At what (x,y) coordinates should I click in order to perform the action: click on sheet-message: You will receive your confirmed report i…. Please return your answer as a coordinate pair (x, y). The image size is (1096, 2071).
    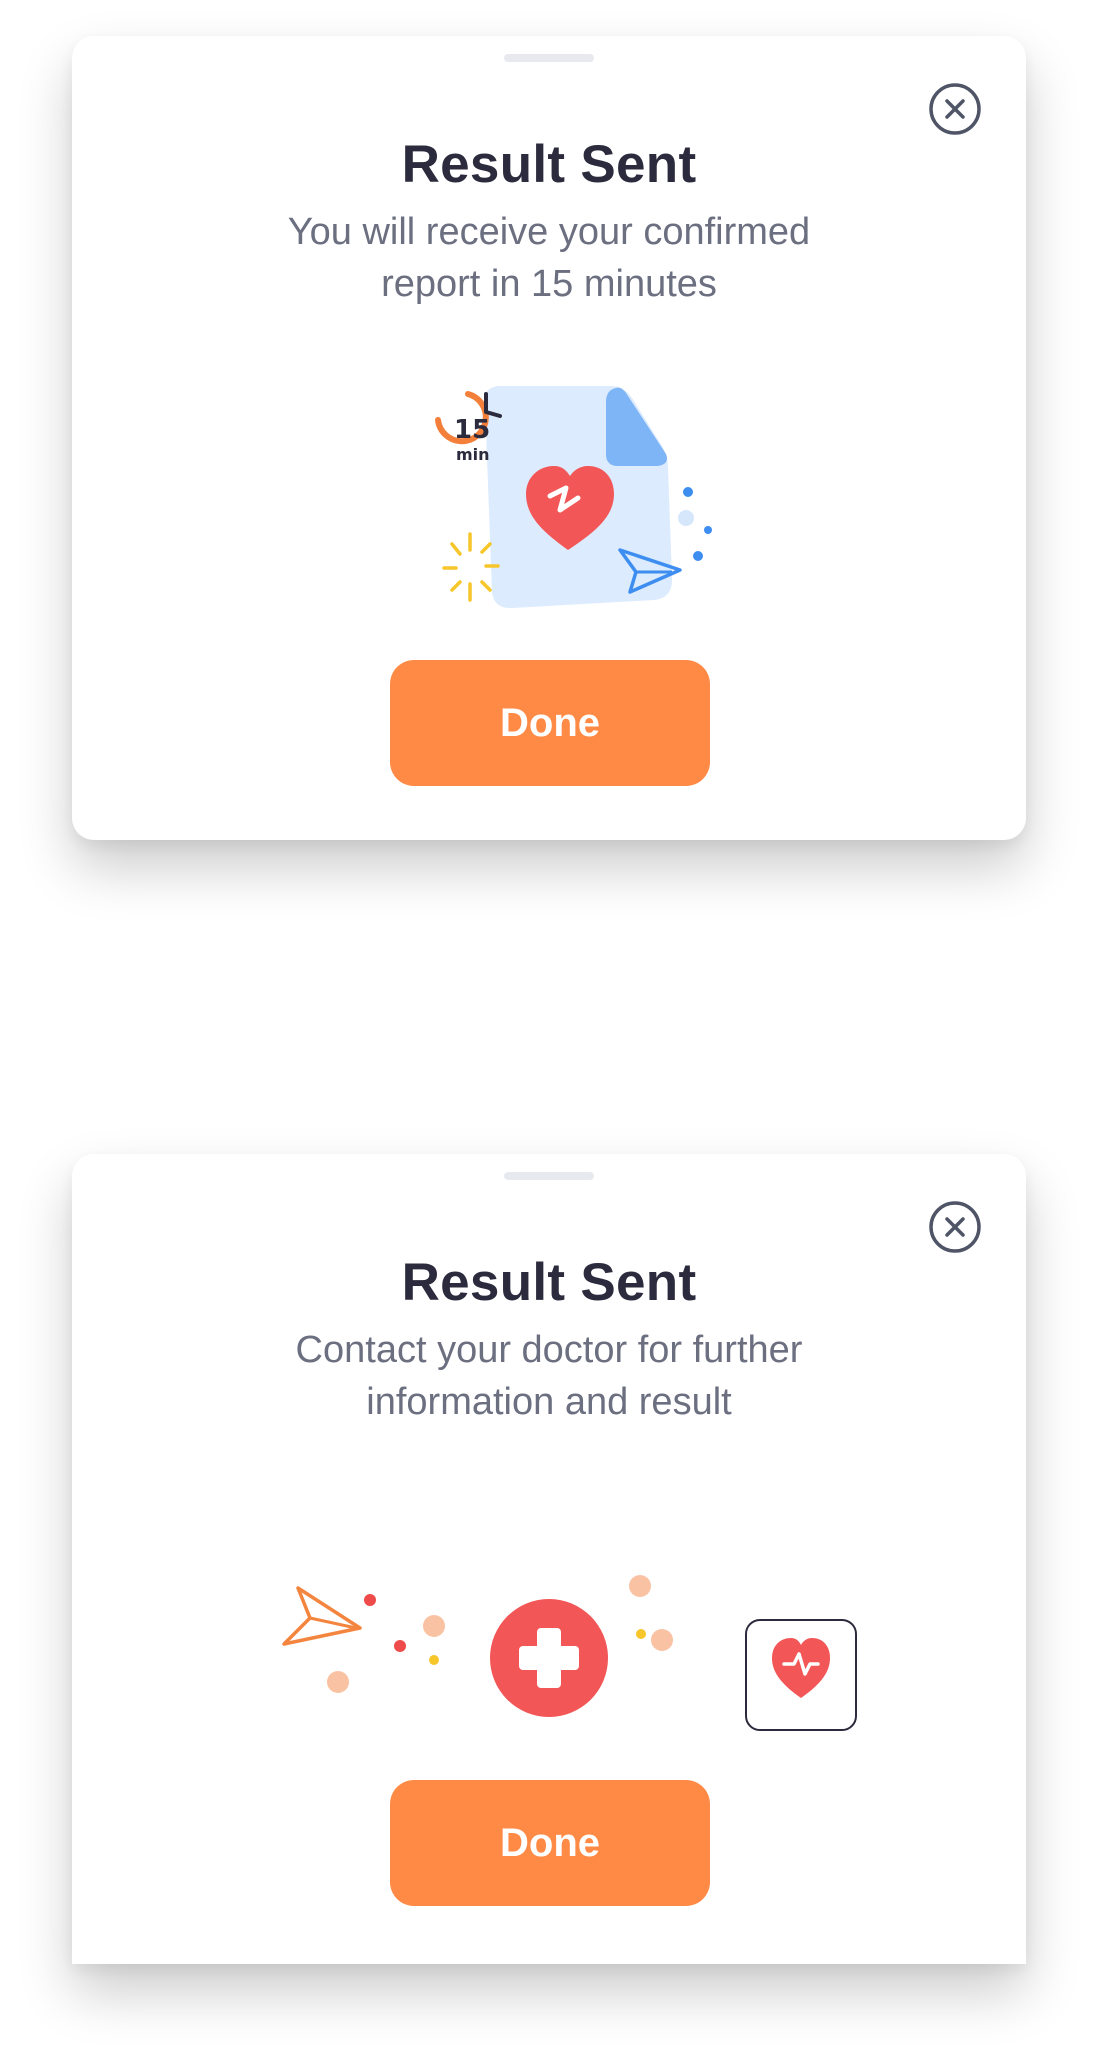
    Looking at the image, I should click on (549, 258).